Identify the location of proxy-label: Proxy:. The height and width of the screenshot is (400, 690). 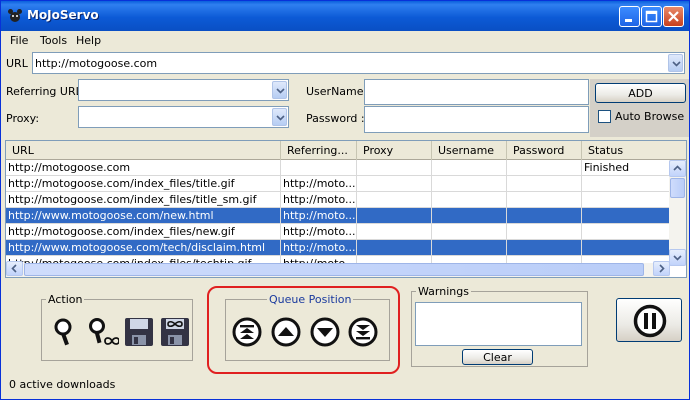
(23, 118).